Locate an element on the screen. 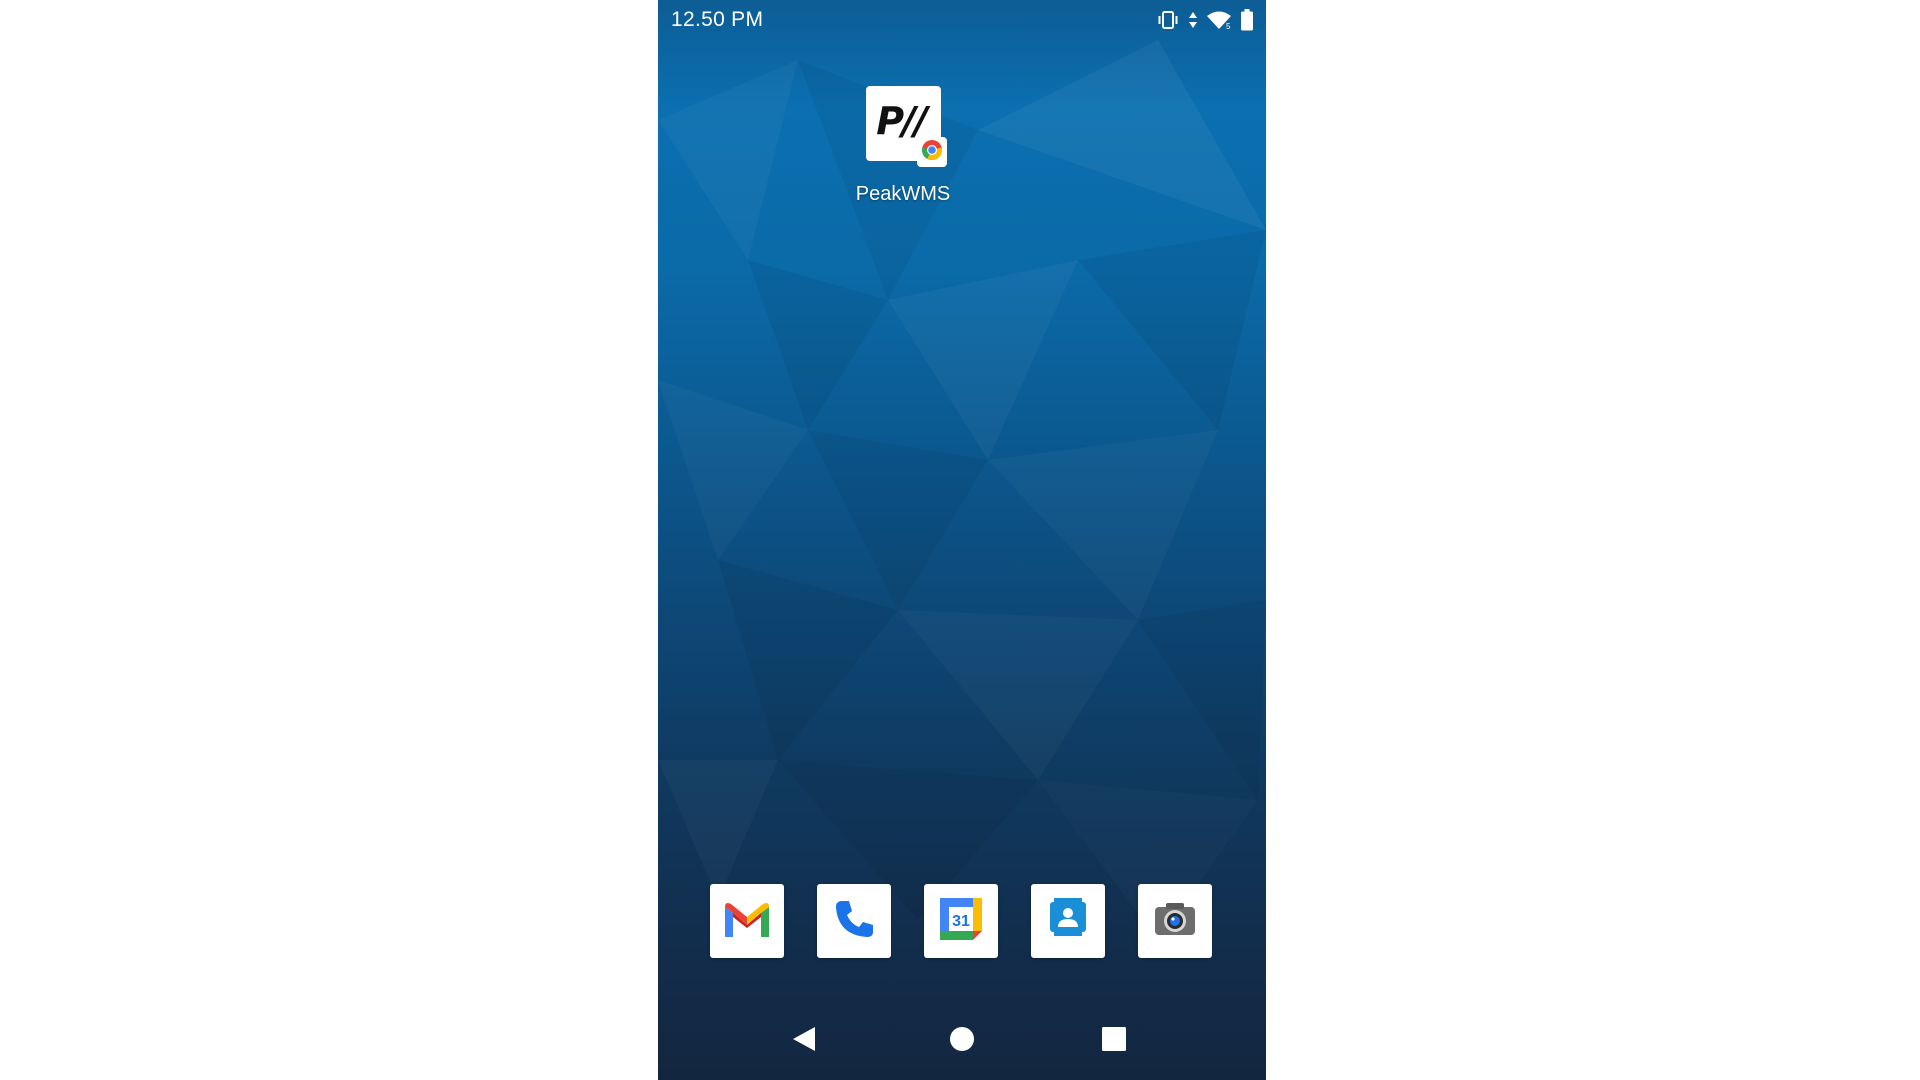 This screenshot has height=1080, width=1920. dock: 31 is located at coordinates (961, 921).